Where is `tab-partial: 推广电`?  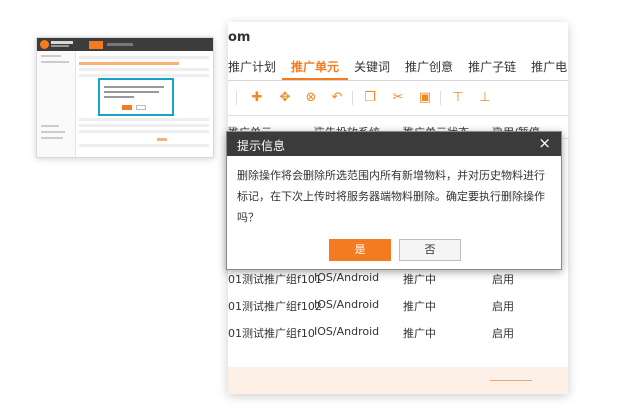
tab-partial: 推广电 is located at coordinates (549, 66).